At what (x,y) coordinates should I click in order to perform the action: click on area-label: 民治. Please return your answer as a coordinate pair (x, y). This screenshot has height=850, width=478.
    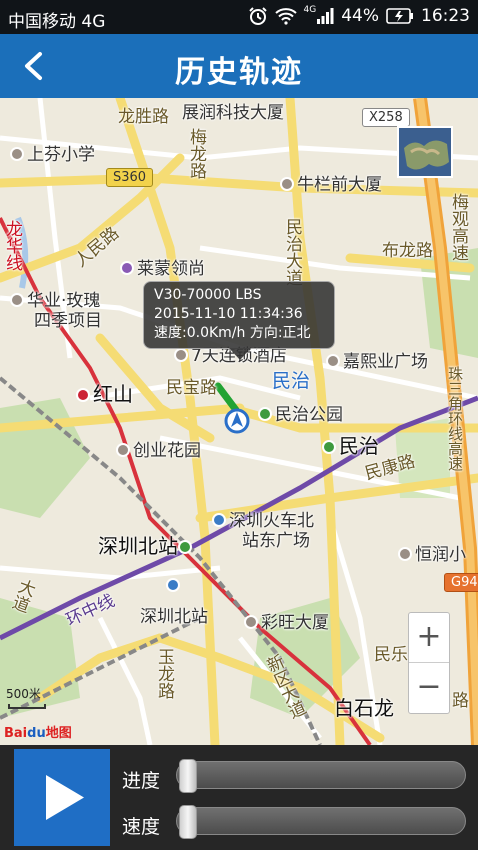
    Looking at the image, I should click on (291, 381).